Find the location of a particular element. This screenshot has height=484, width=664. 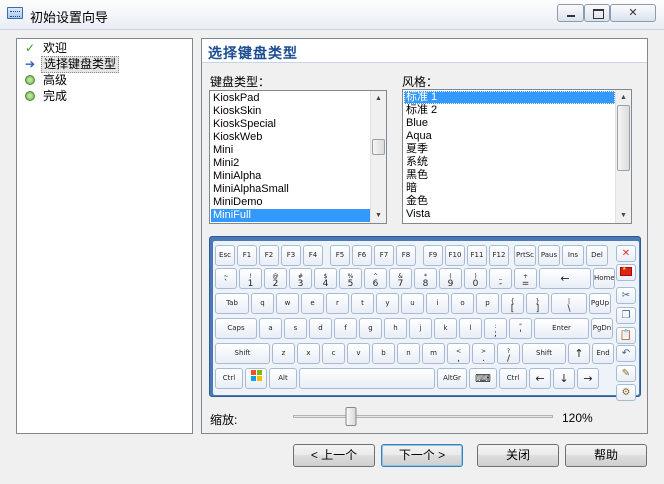

key-f12: F12 is located at coordinates (499, 255).